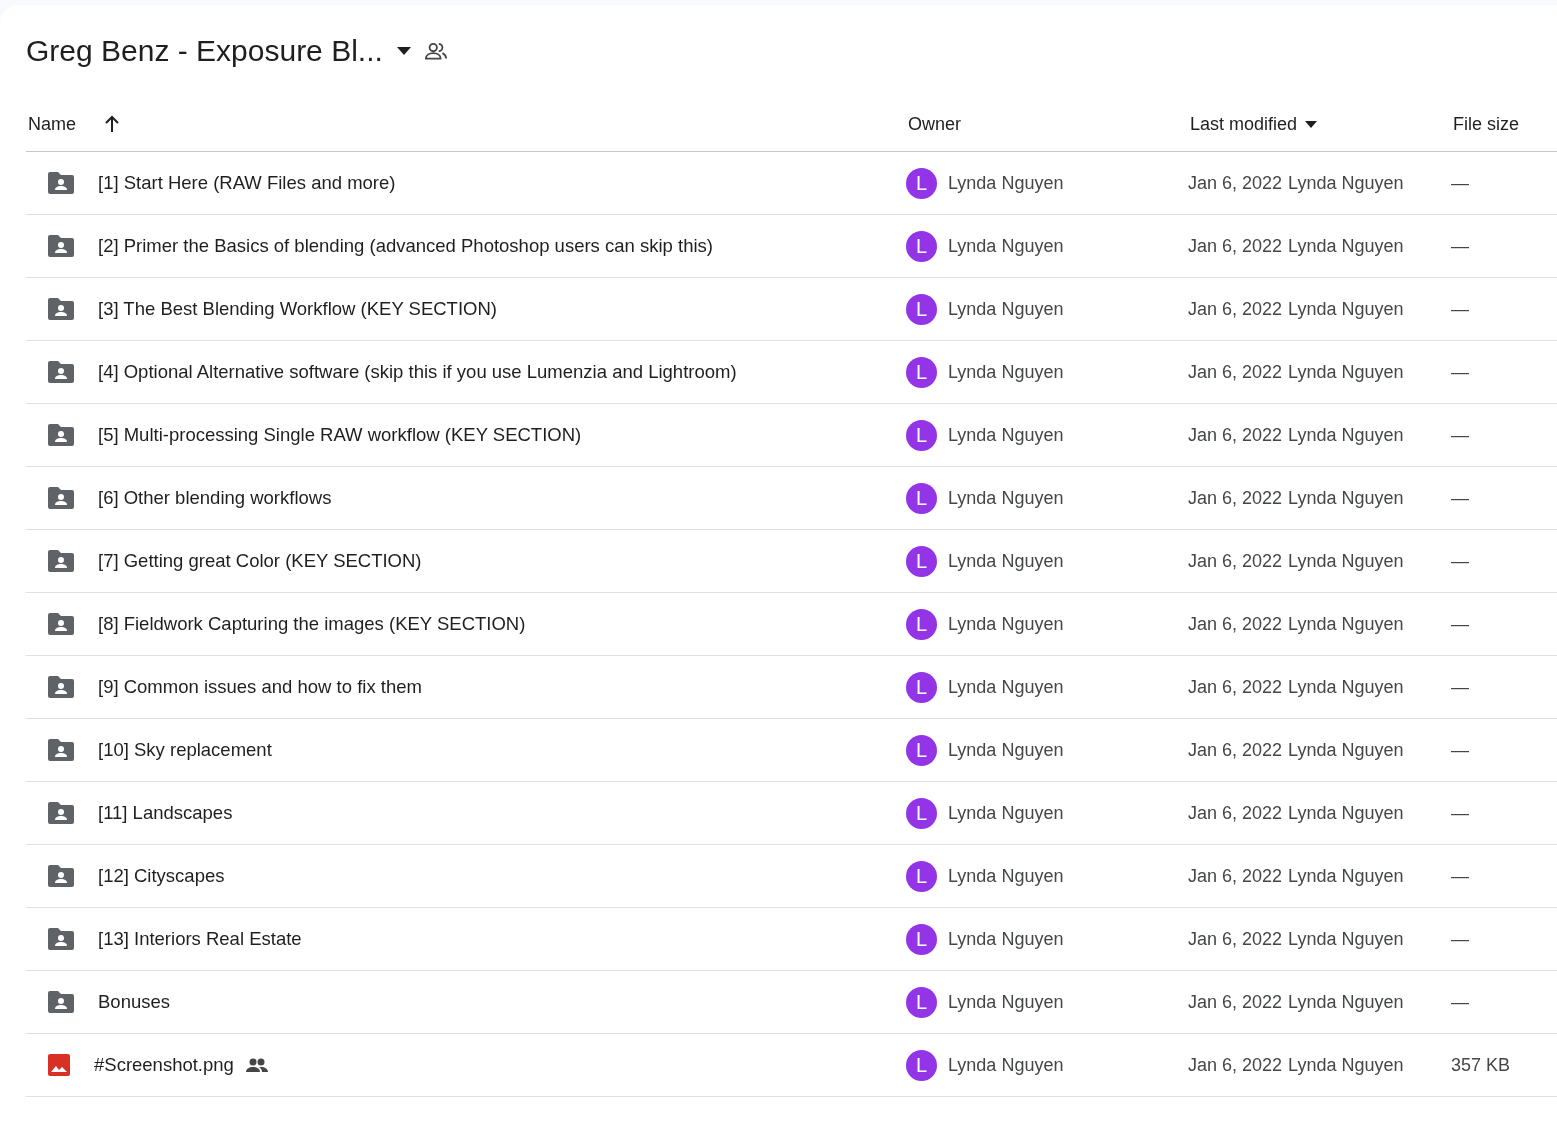 This screenshot has width=1557, height=1132. Describe the element at coordinates (134, 1002) in the screenshot. I see `file-name: Bonuses` at that location.